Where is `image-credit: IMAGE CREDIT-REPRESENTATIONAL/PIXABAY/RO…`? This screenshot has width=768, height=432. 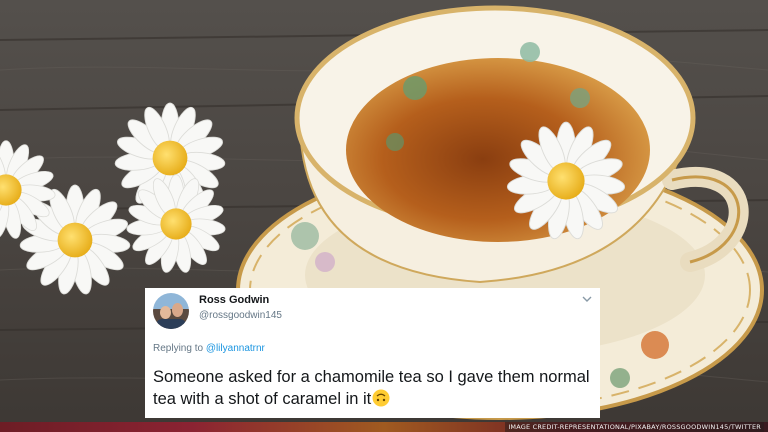
image-credit: IMAGE CREDIT-REPRESENTATIONAL/PIXABAY/RO… is located at coordinates (634, 427).